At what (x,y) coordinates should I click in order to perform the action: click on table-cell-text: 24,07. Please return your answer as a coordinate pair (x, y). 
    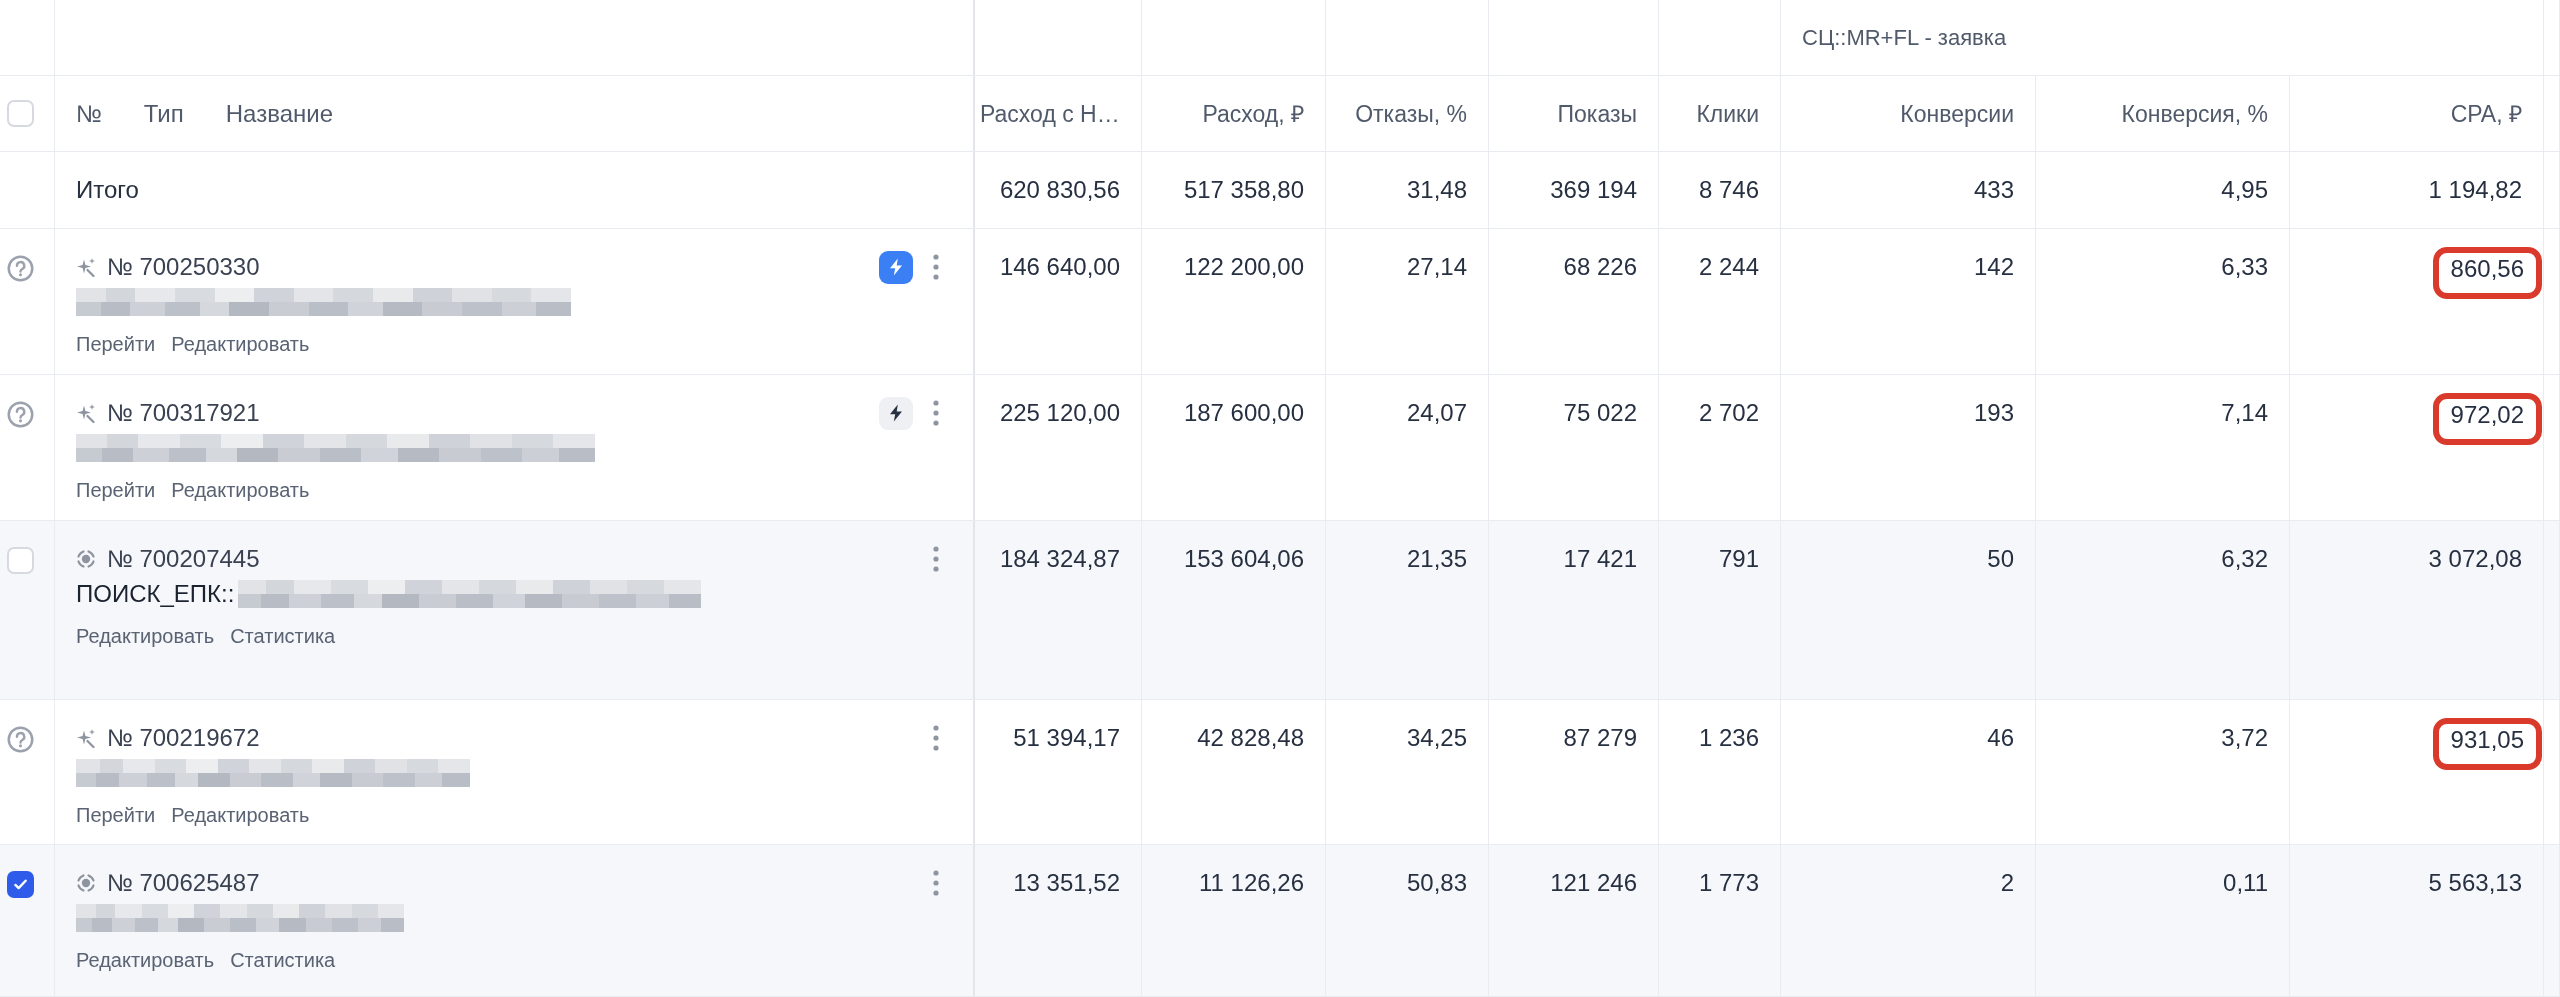
    Looking at the image, I should click on (1436, 413).